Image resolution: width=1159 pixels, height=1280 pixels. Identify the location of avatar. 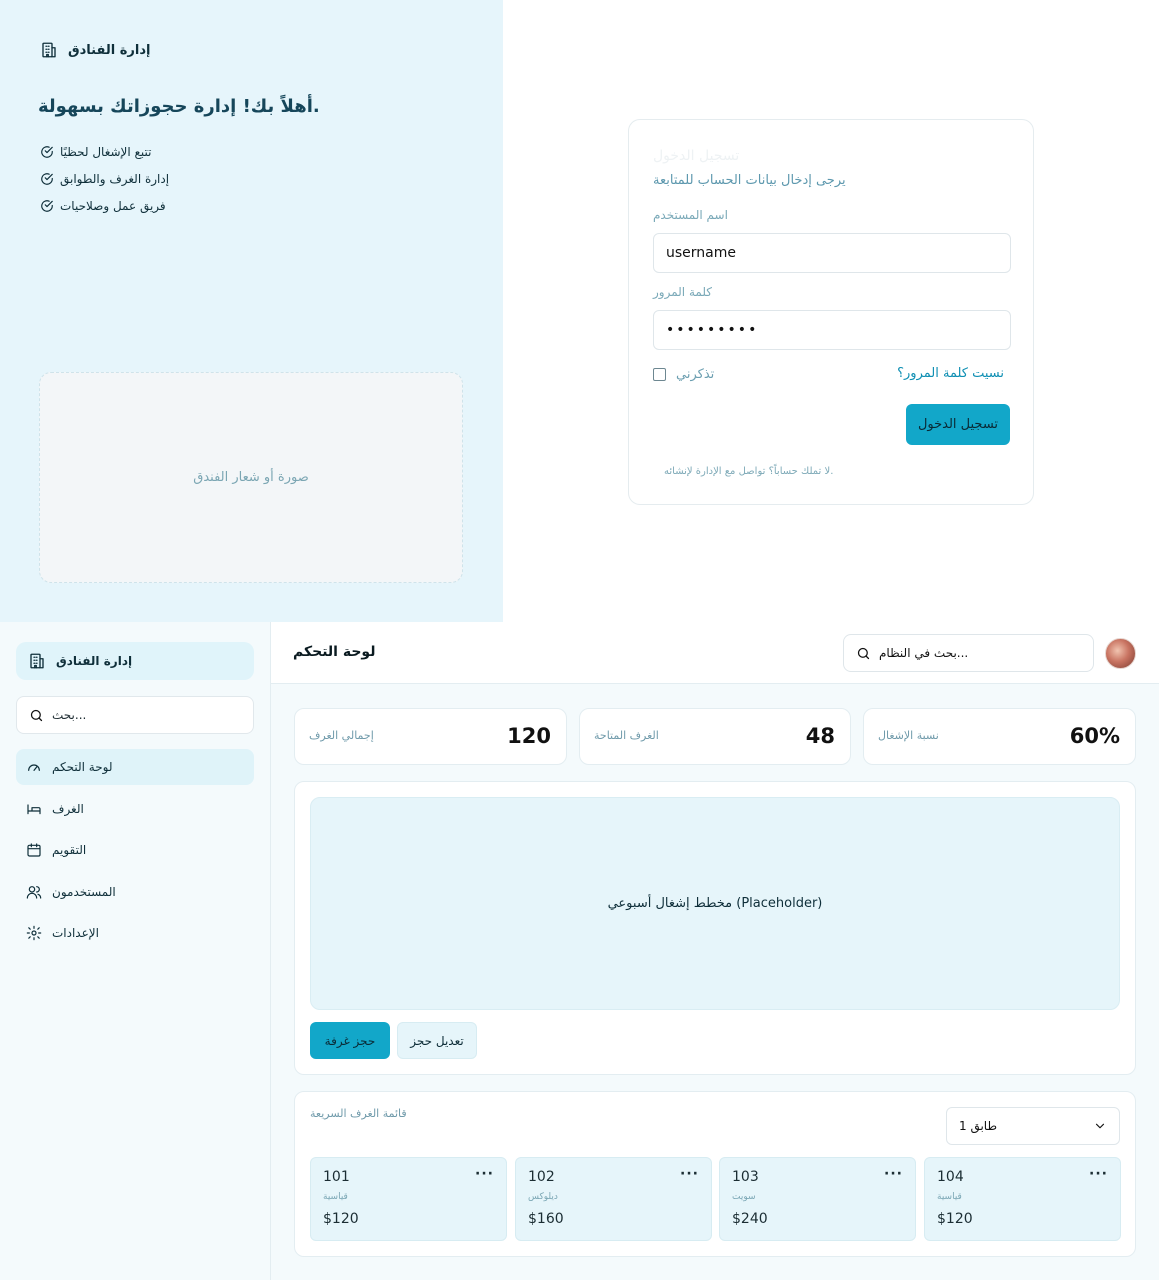
(1120, 653).